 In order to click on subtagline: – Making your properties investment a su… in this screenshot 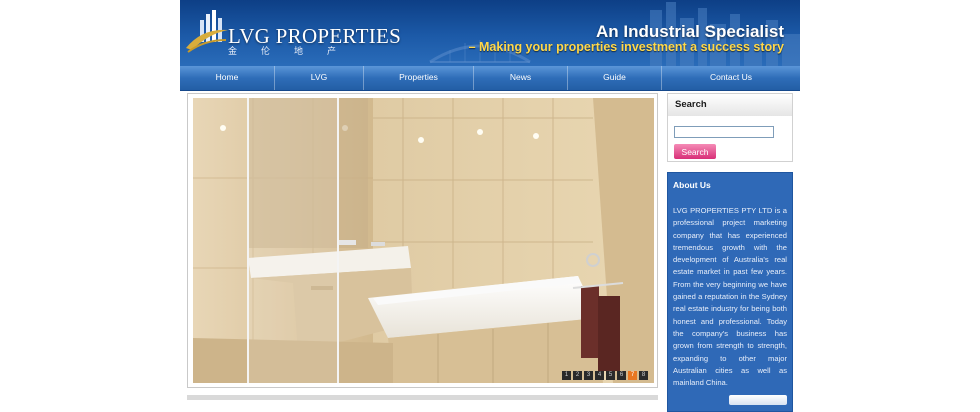, I will do `click(626, 47)`.